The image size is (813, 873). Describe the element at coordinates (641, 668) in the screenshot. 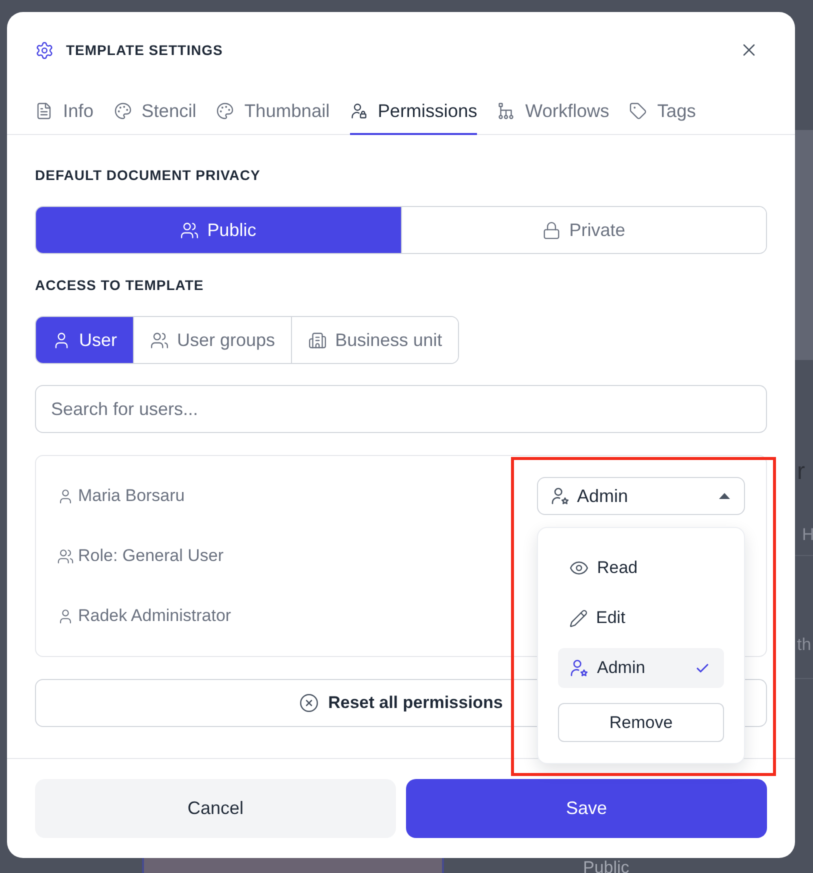

I see `menu-option: Admin` at that location.